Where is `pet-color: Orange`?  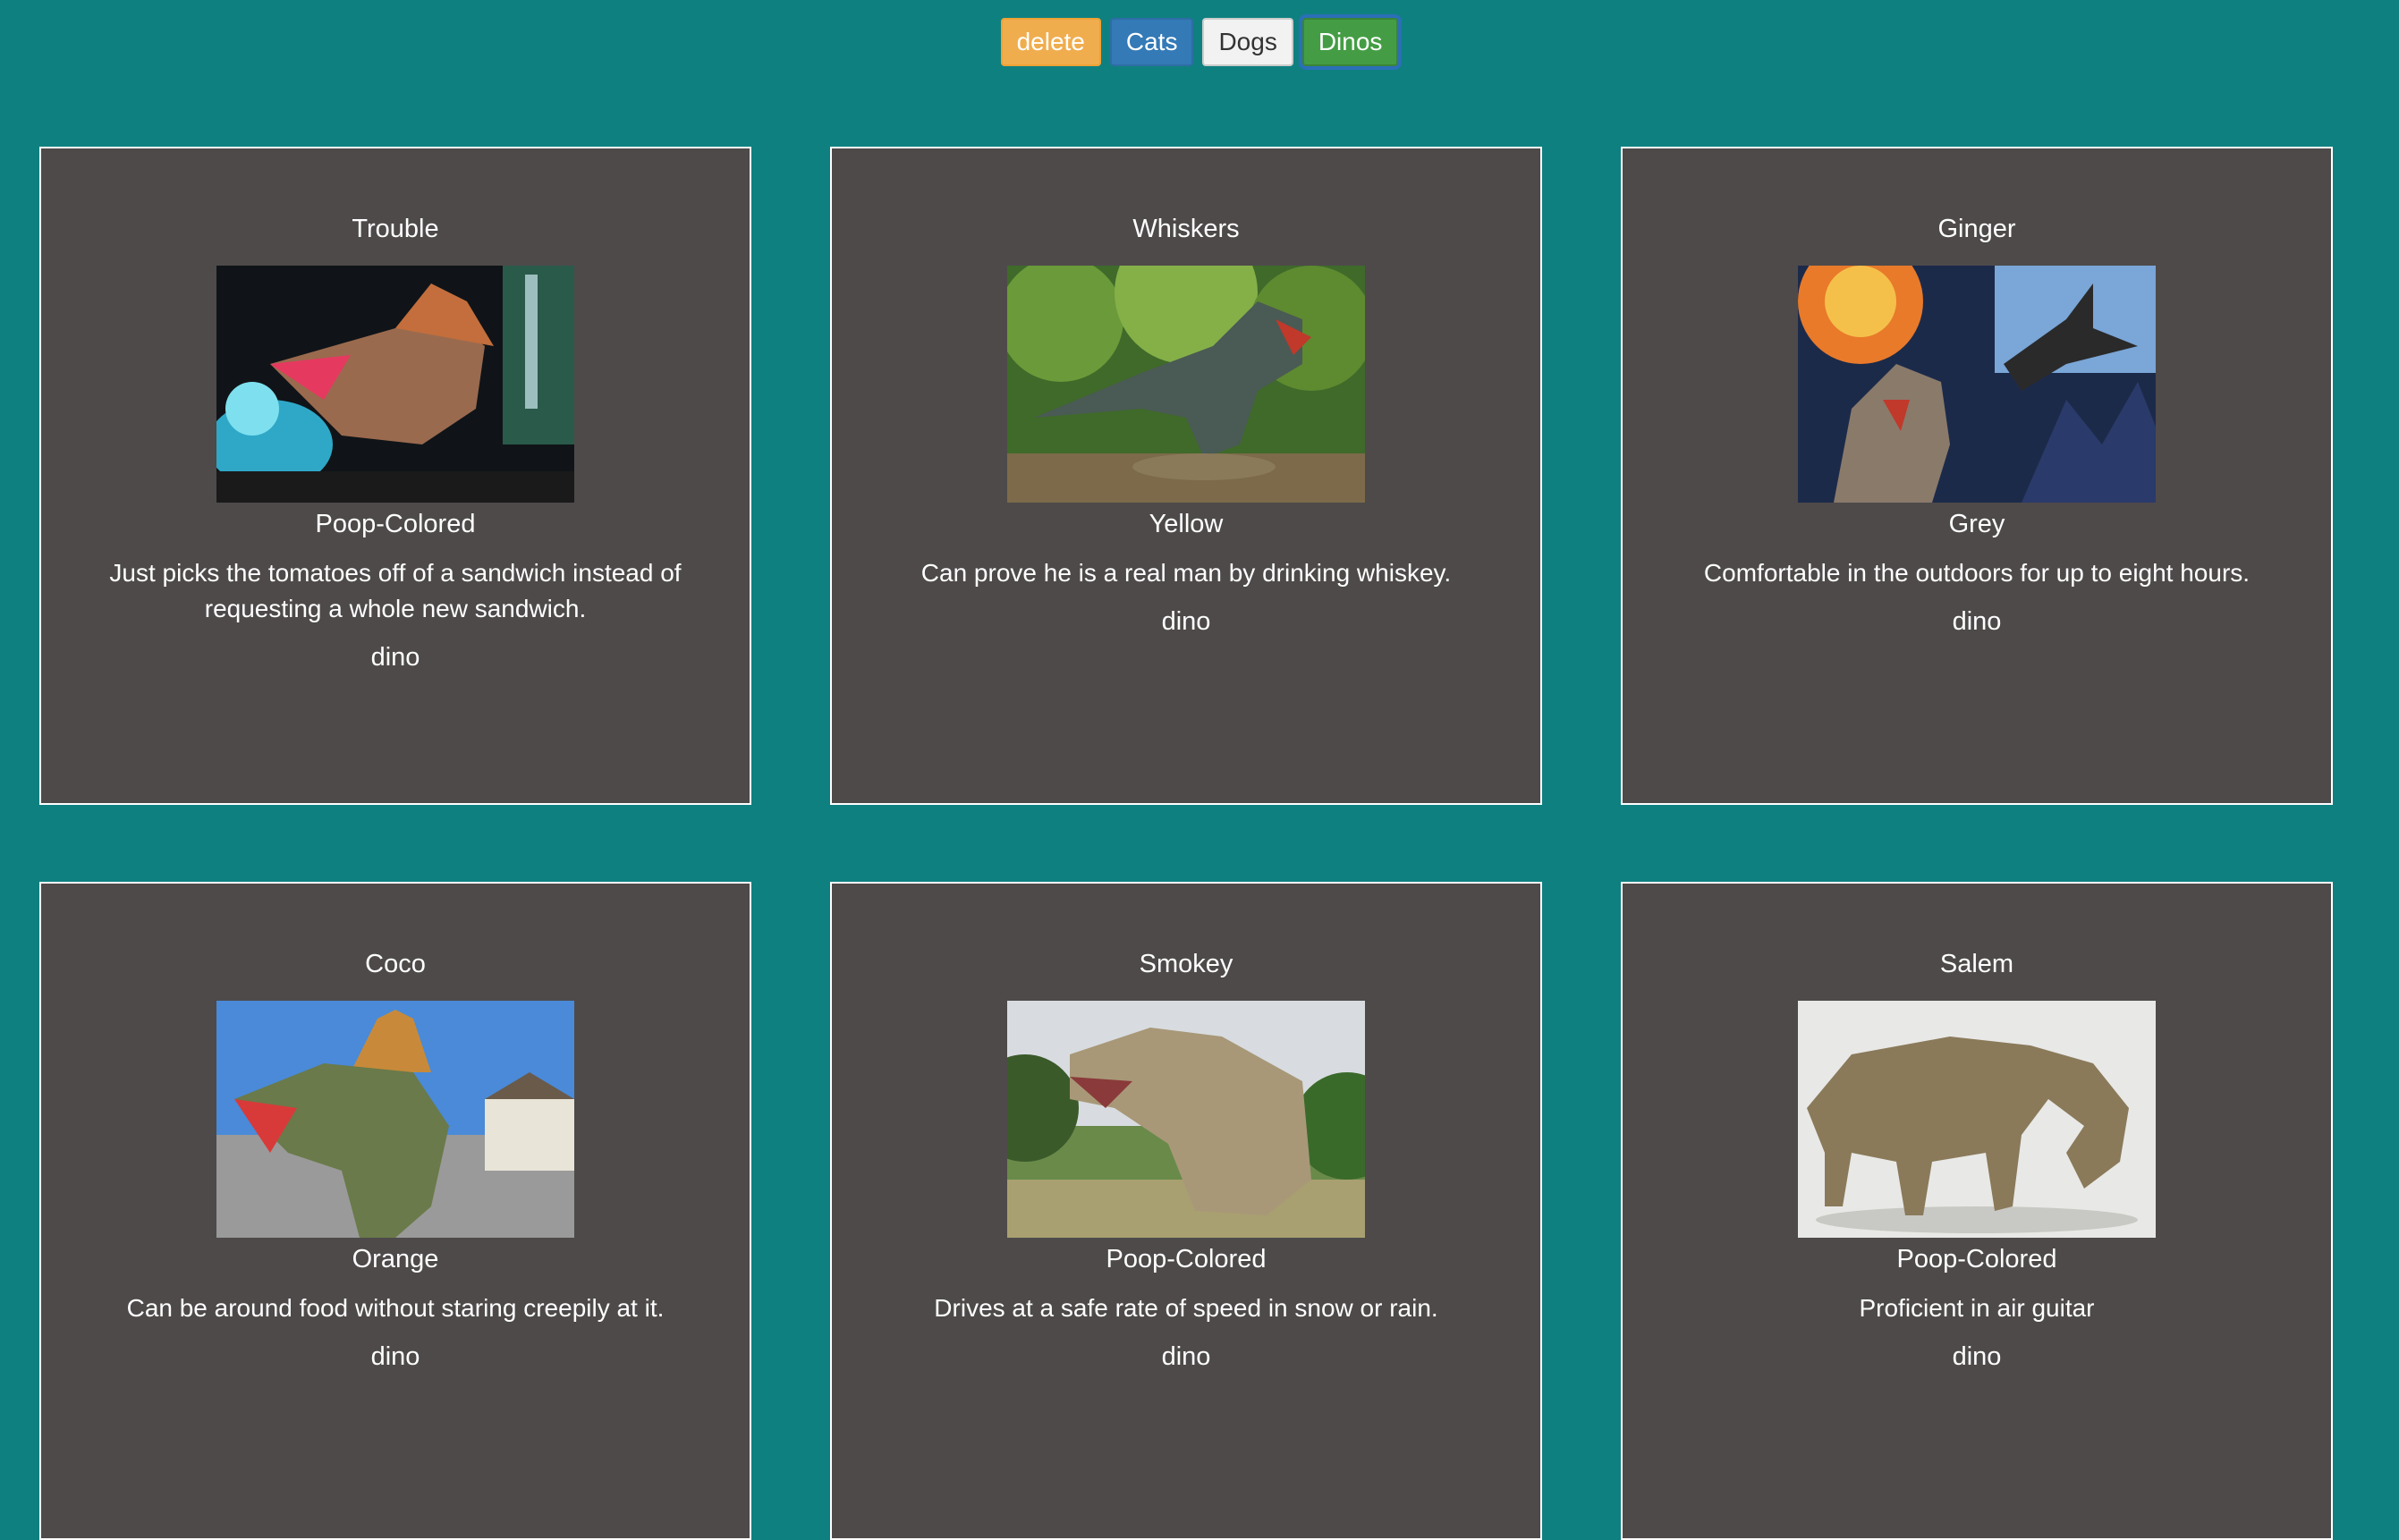 pet-color: Orange is located at coordinates (395, 1259).